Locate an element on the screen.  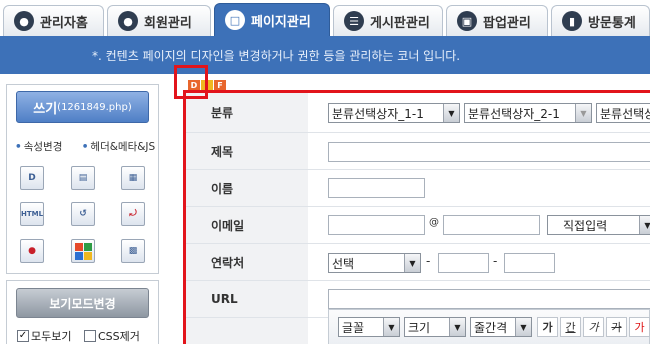
tab-visit-stats: ▮ 방문통계 is located at coordinates (600, 20).